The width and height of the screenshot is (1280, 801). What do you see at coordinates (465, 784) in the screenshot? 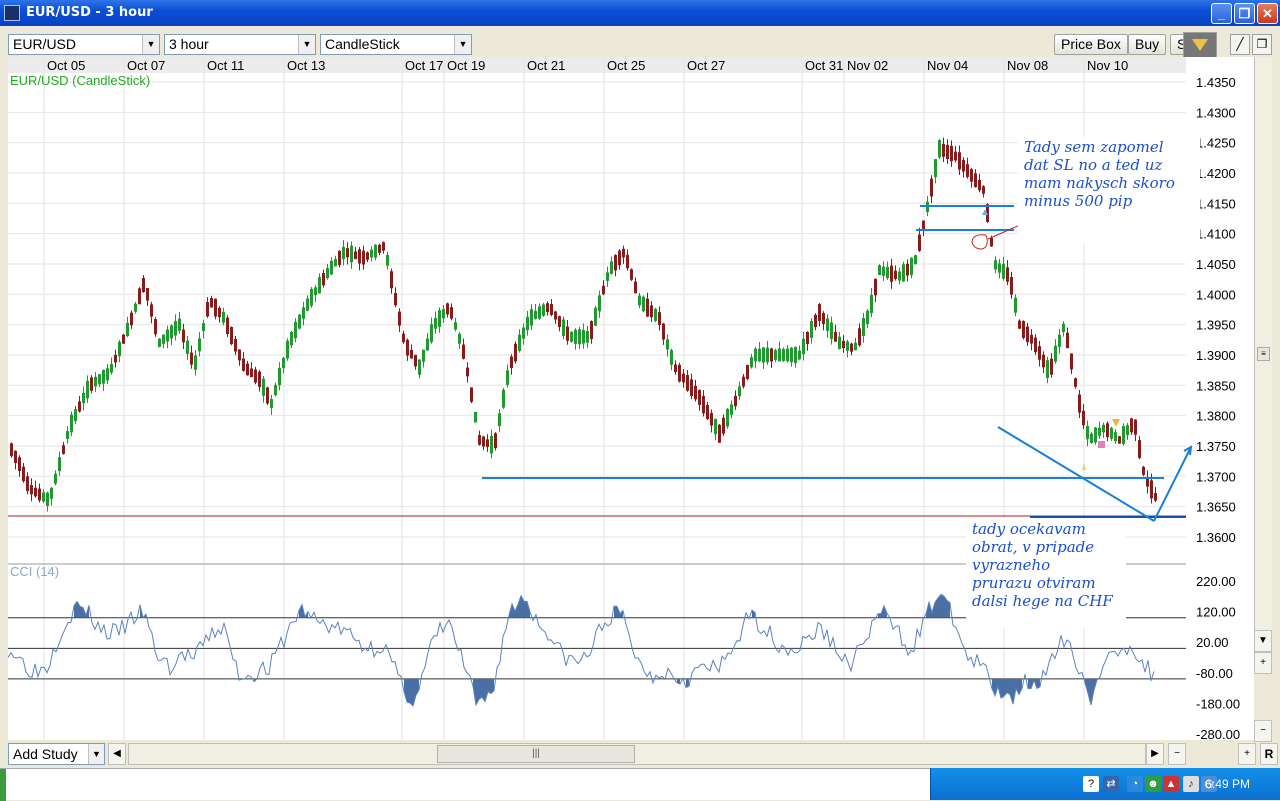
I see `taskbar-blank` at bounding box center [465, 784].